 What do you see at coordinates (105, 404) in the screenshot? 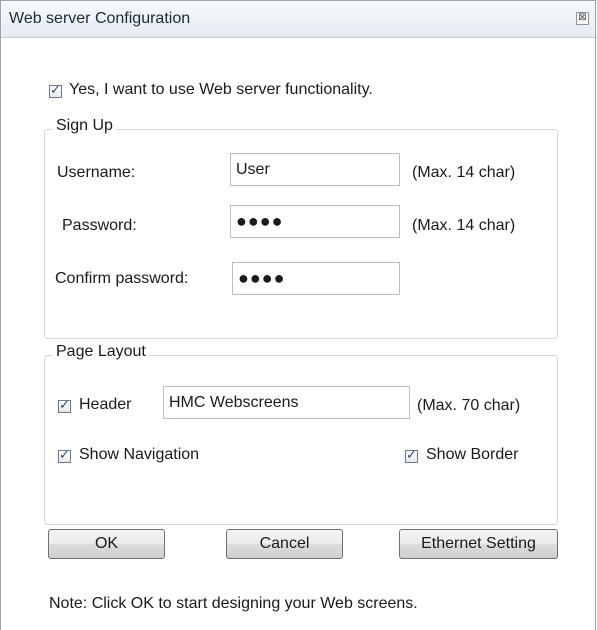
I see `header-label: Header` at bounding box center [105, 404].